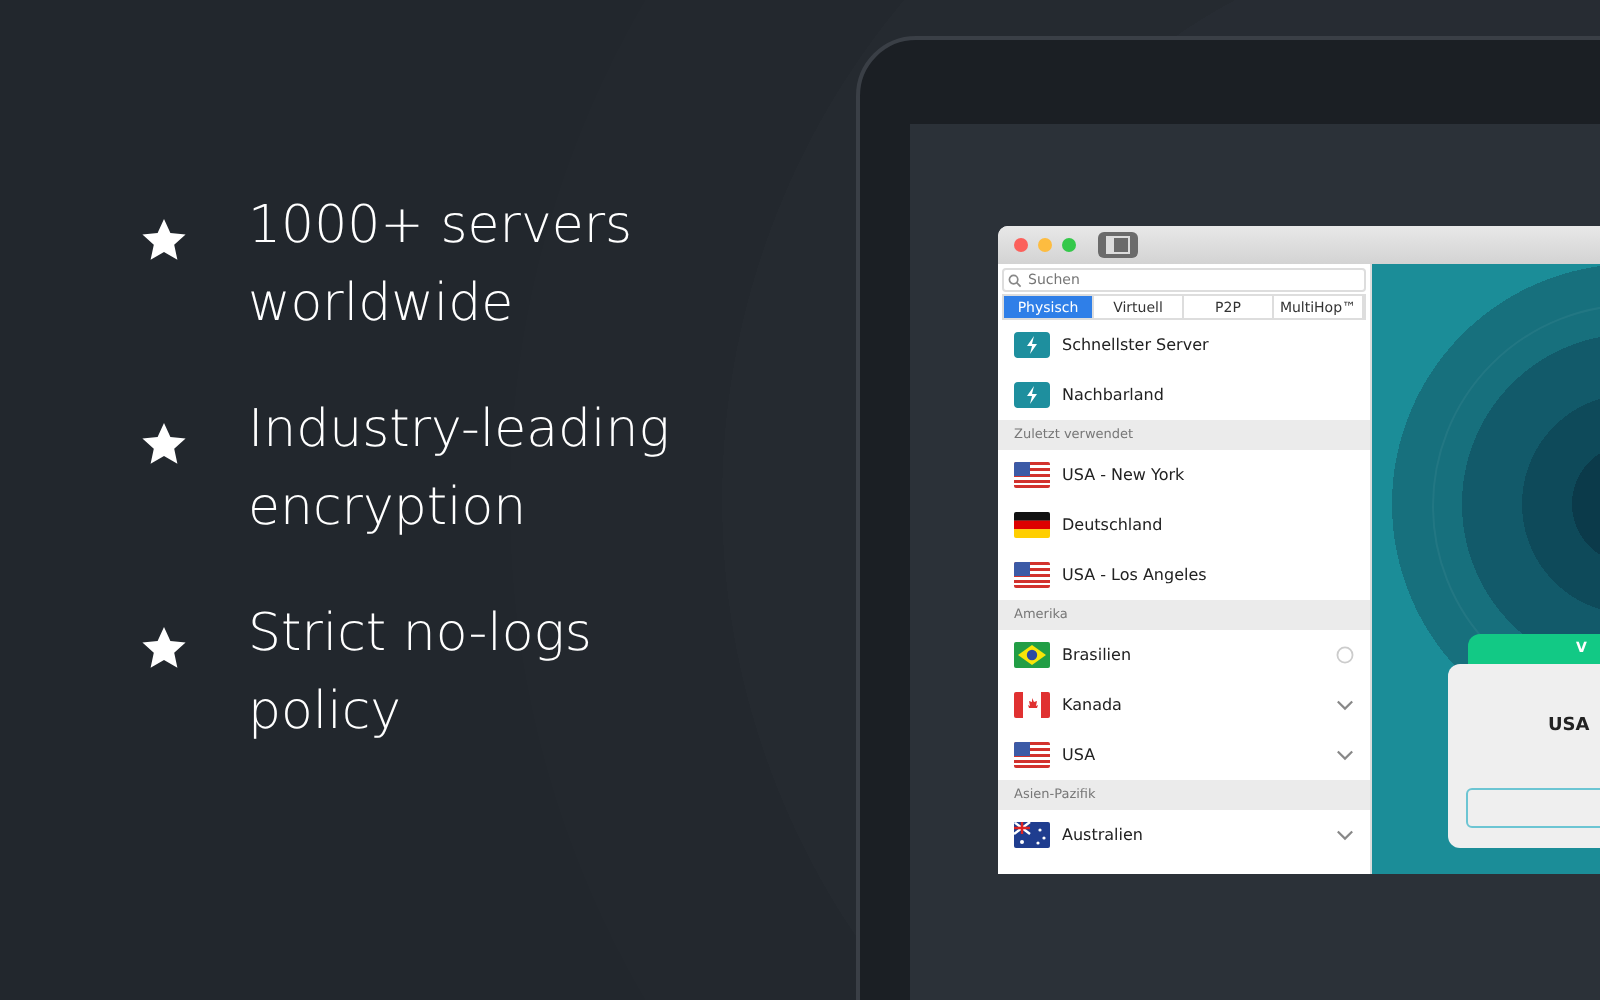 The height and width of the screenshot is (1000, 1600). Describe the element at coordinates (1208, 395) in the screenshot. I see `list-item: Nachbarland` at that location.